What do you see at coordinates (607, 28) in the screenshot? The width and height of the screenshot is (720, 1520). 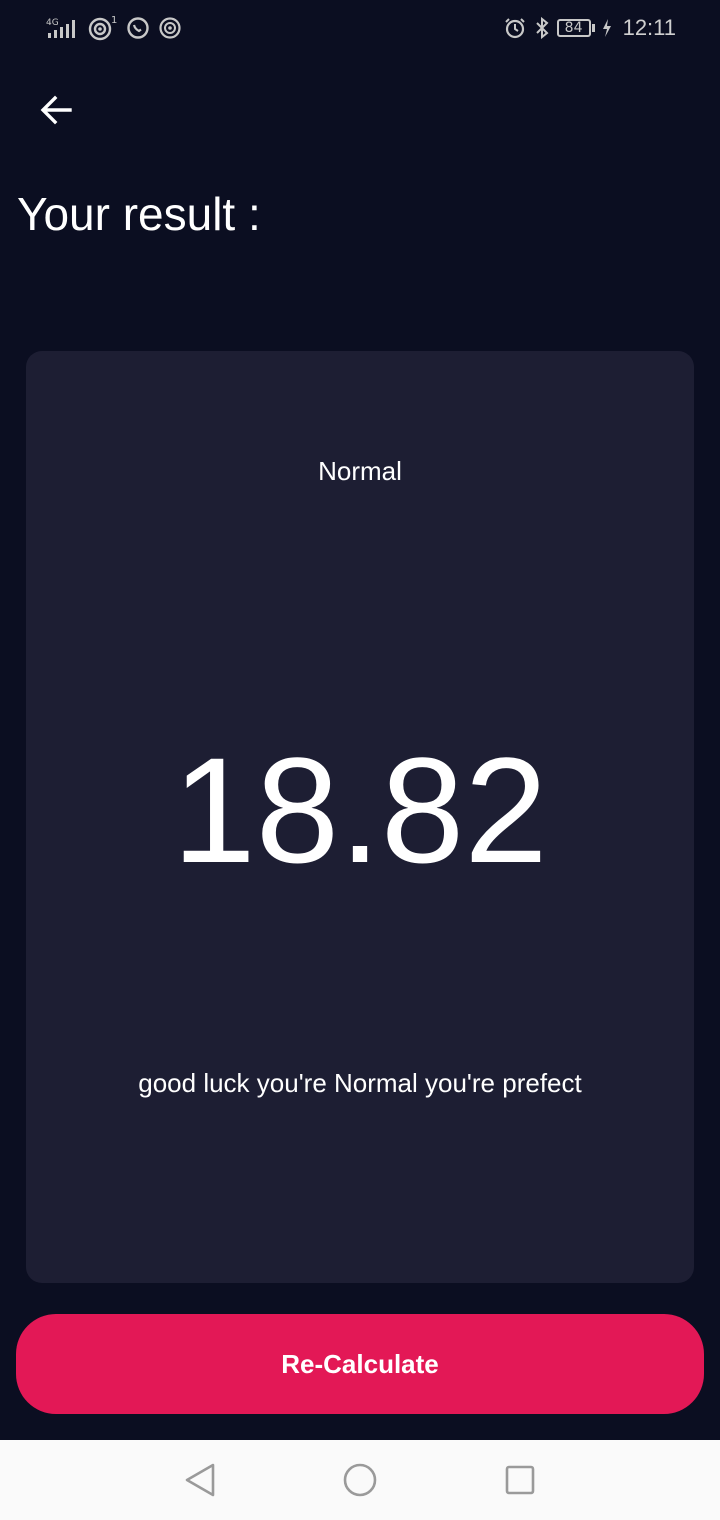 I see `charging-icon` at bounding box center [607, 28].